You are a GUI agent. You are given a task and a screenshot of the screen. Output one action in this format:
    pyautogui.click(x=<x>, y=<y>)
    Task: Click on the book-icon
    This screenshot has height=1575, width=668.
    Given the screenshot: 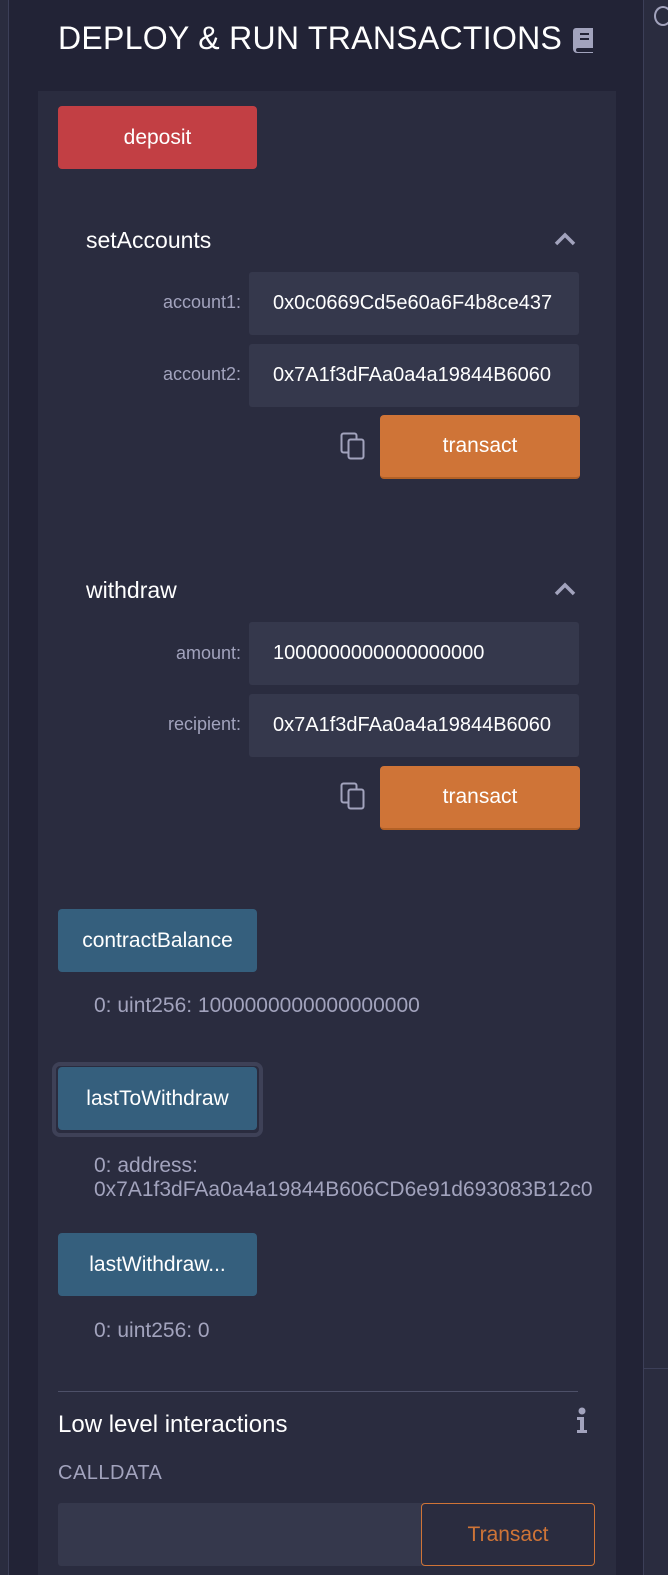 What is the action you would take?
    pyautogui.click(x=584, y=40)
    